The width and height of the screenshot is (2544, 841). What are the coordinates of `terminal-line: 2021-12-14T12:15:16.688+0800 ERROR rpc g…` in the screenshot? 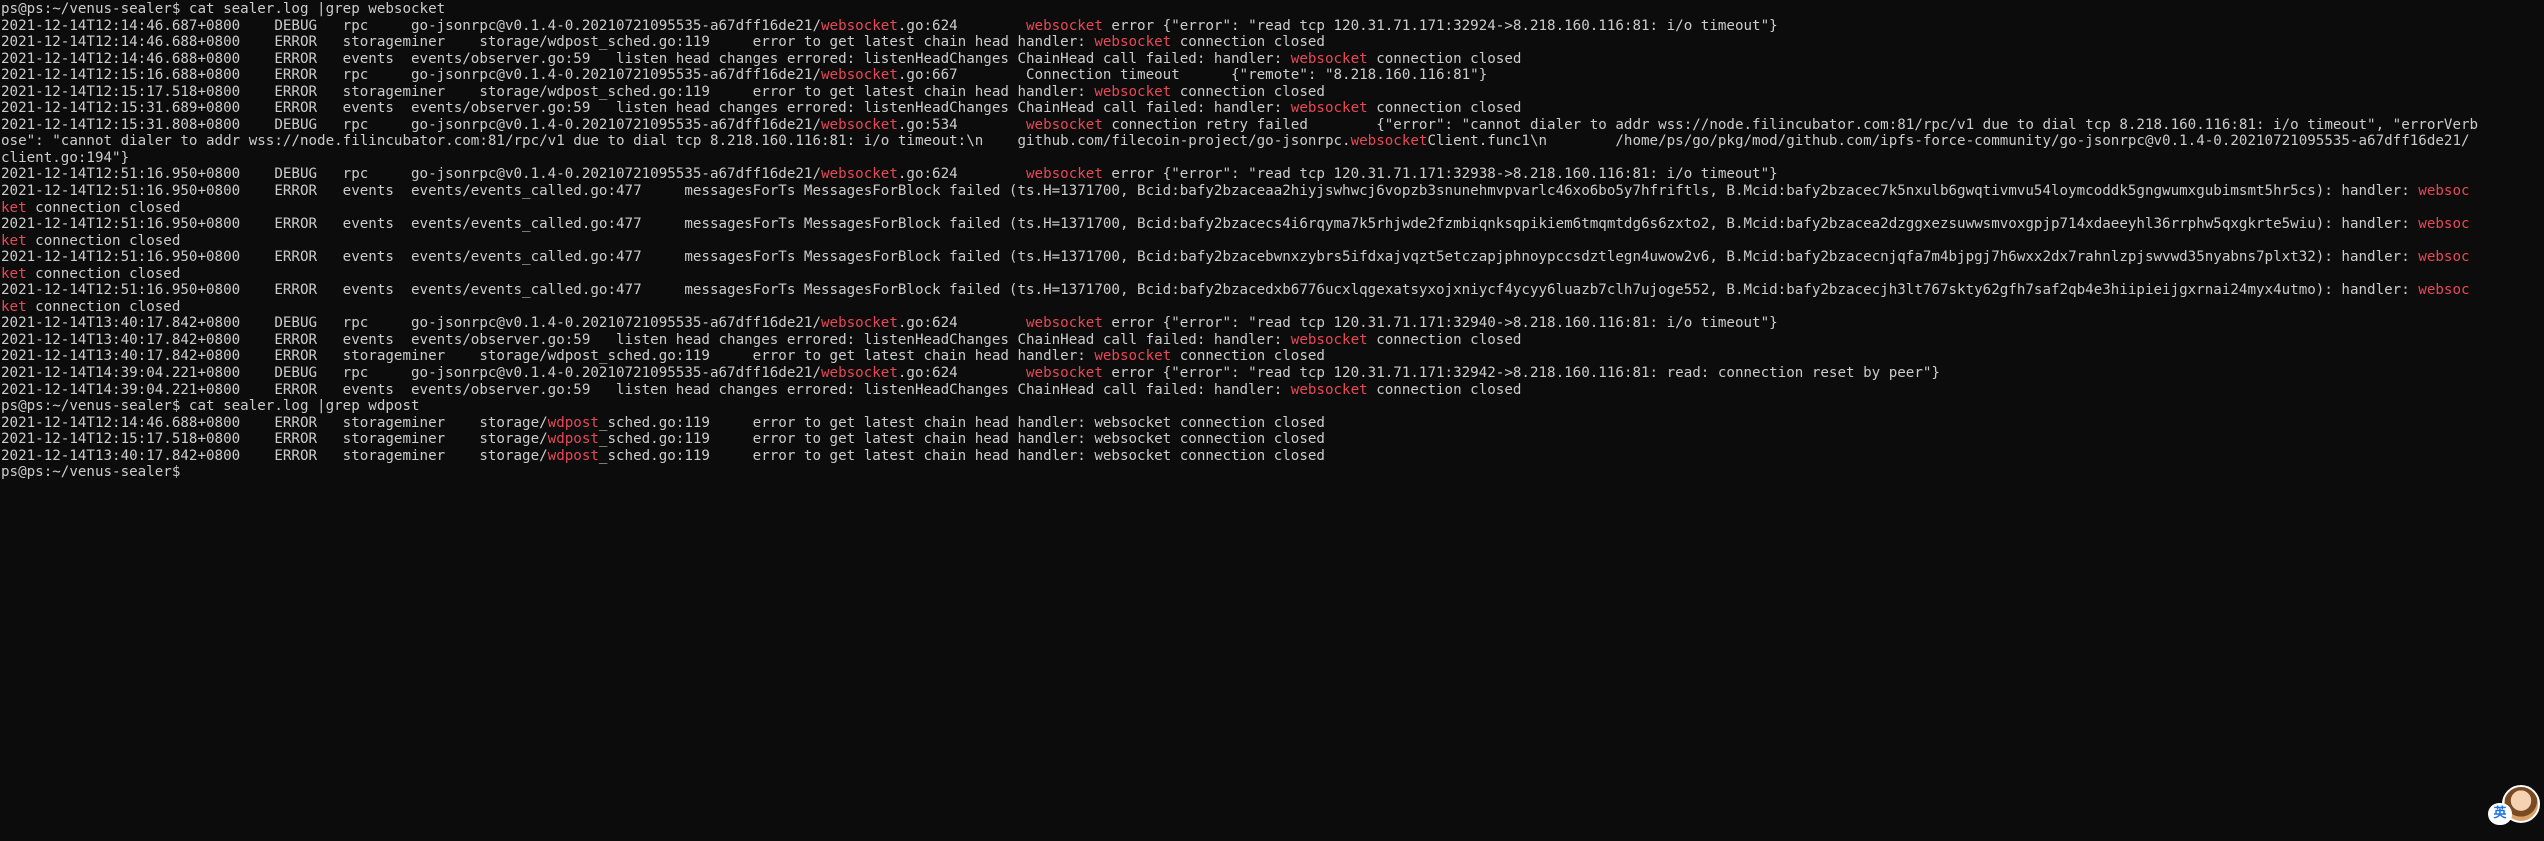 It's located at (1270, 75).